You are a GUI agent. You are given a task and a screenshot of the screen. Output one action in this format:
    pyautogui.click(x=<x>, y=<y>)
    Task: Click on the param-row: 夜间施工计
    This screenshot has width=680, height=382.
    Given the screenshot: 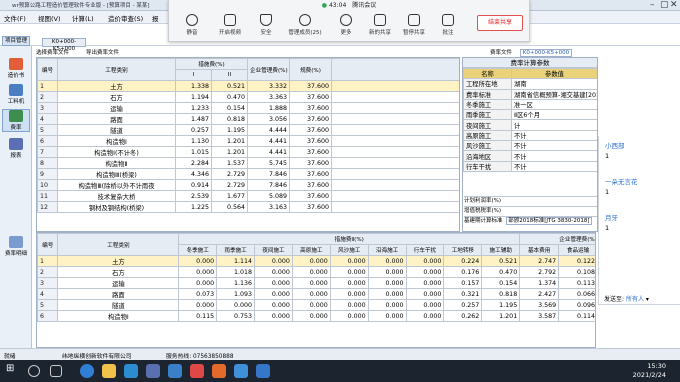 What is the action you would take?
    pyautogui.click(x=530, y=125)
    